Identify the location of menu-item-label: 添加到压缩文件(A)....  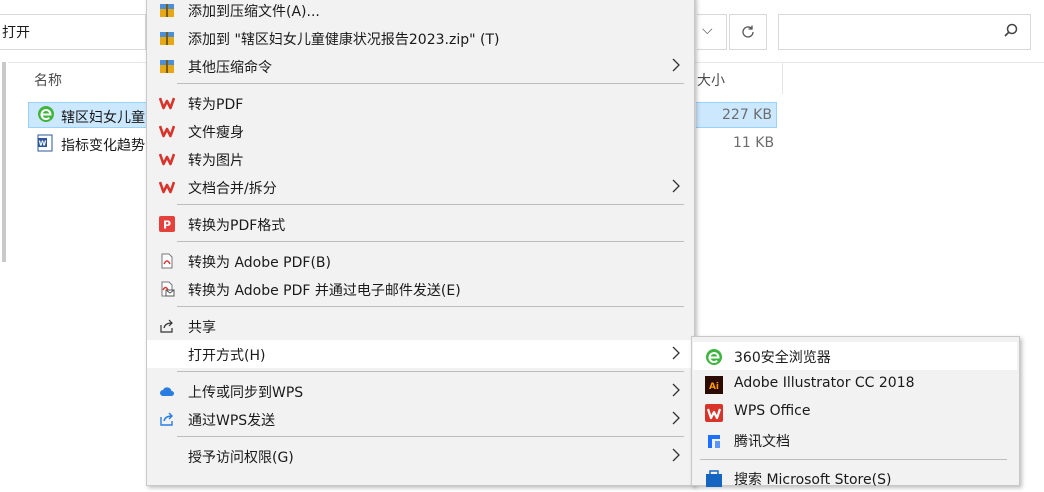
(254, 12).